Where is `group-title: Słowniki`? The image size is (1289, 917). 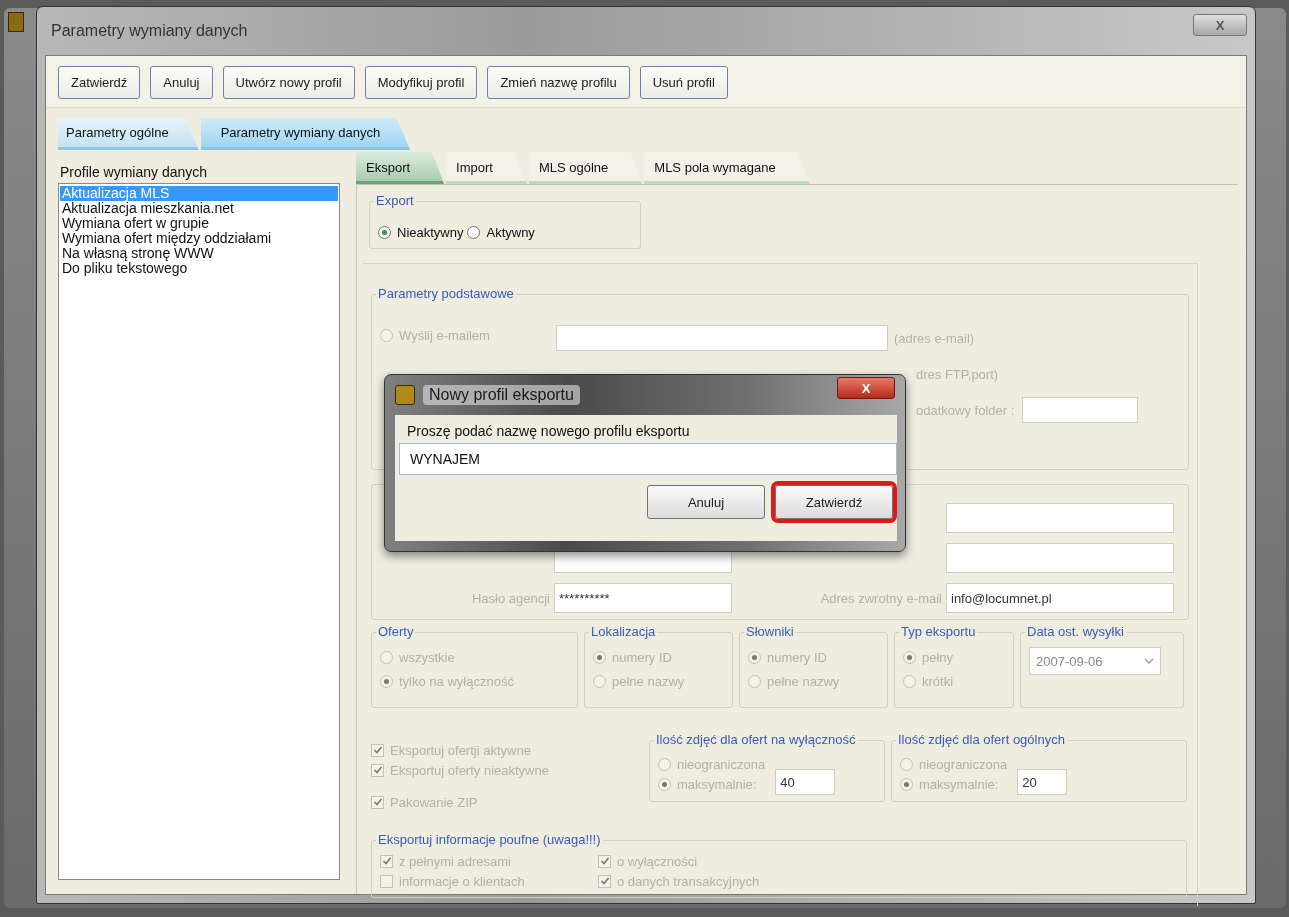 group-title: Słowniki is located at coordinates (770, 631).